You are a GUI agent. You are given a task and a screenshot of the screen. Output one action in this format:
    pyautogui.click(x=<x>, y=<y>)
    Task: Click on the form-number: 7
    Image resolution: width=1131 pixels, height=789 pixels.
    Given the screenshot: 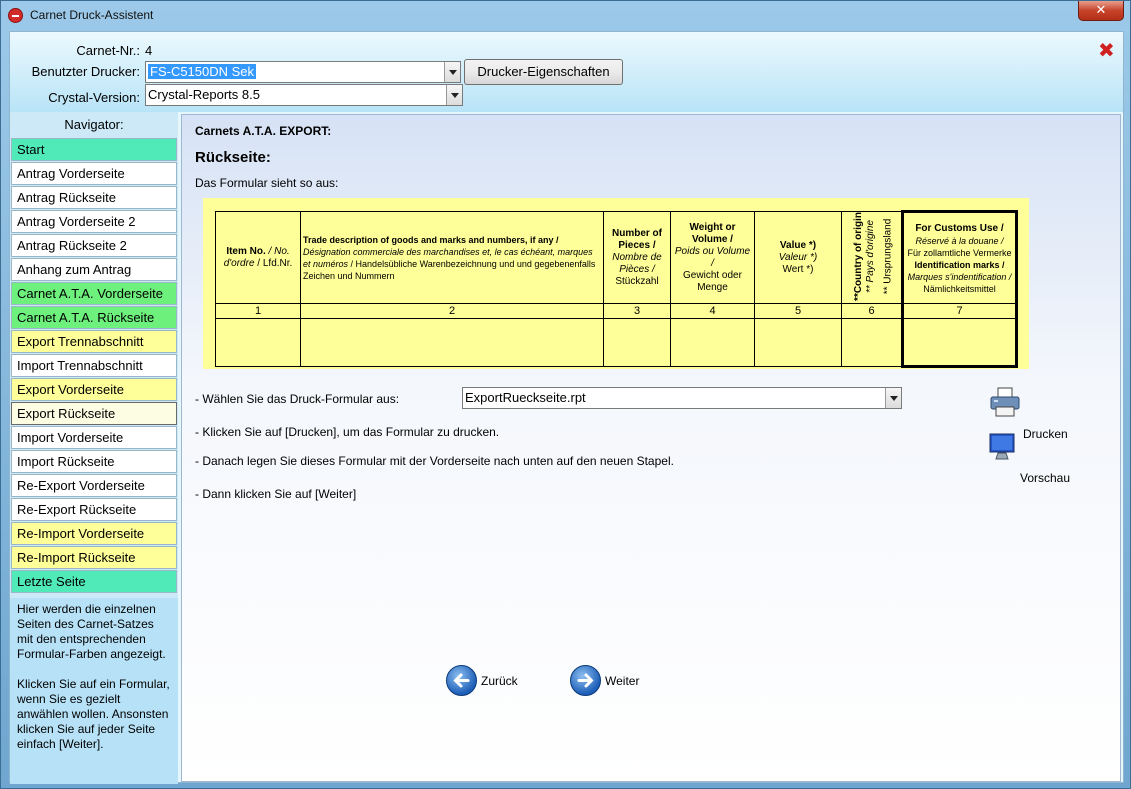 What is the action you would take?
    pyautogui.click(x=959, y=311)
    